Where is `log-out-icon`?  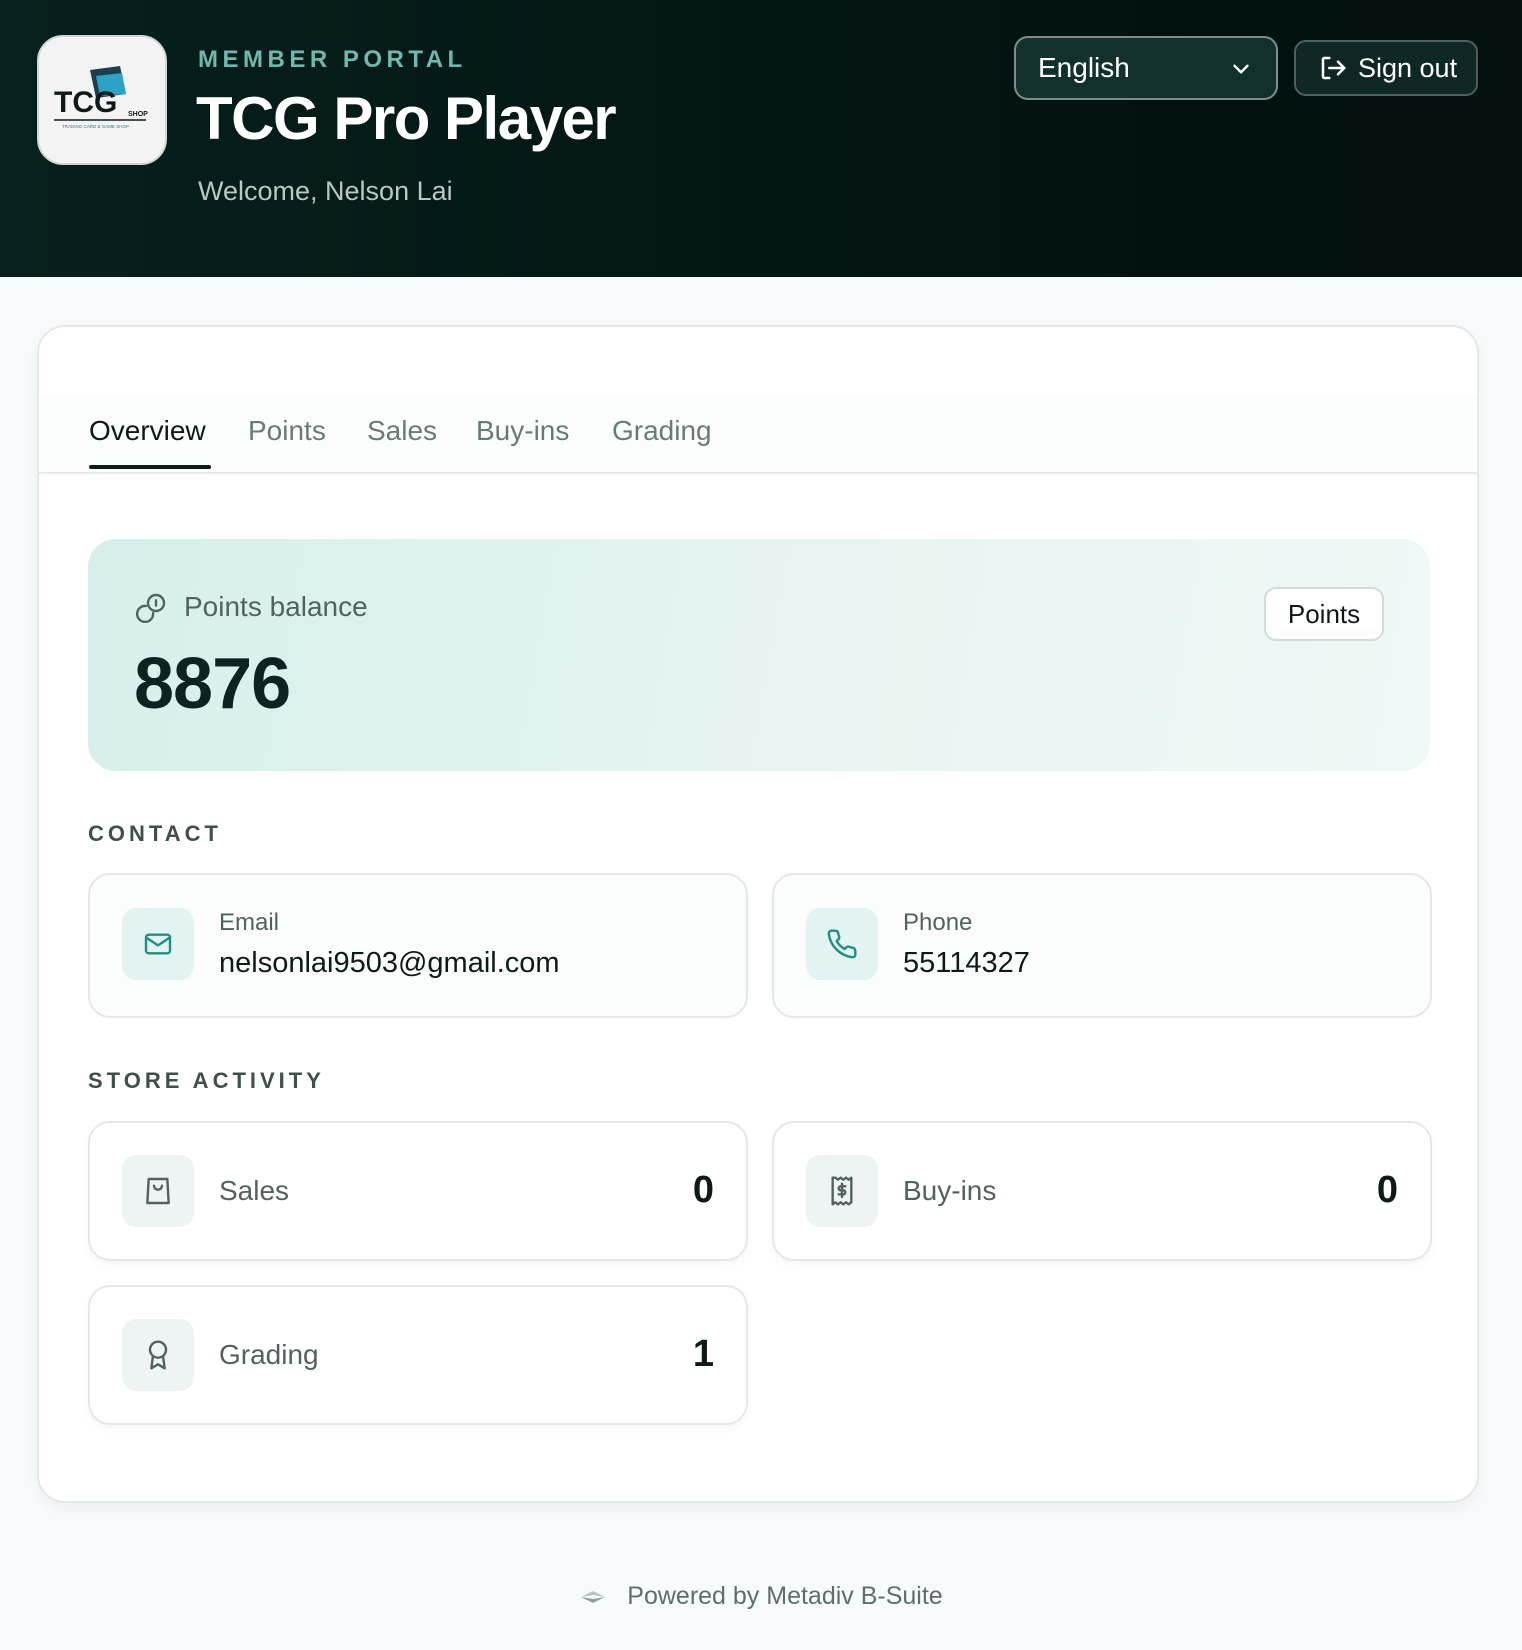 log-out-icon is located at coordinates (1333, 68).